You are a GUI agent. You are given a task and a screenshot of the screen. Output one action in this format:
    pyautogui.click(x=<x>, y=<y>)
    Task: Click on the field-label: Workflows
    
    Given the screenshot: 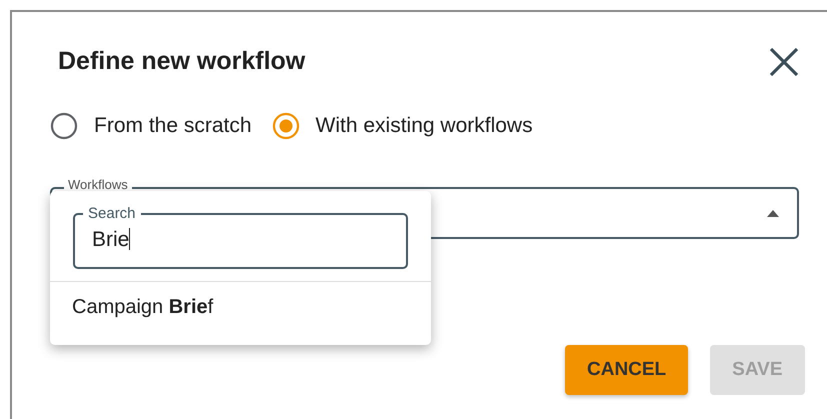 What is the action you would take?
    pyautogui.click(x=98, y=185)
    